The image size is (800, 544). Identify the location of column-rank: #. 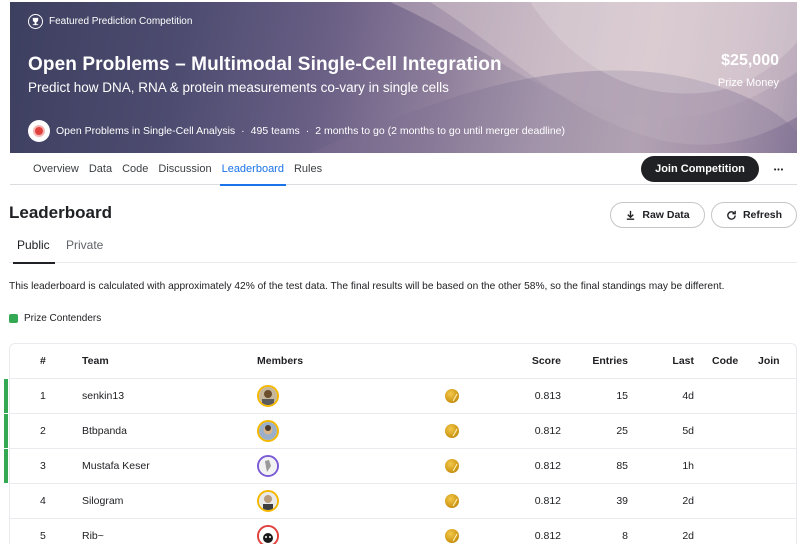
(43, 361).